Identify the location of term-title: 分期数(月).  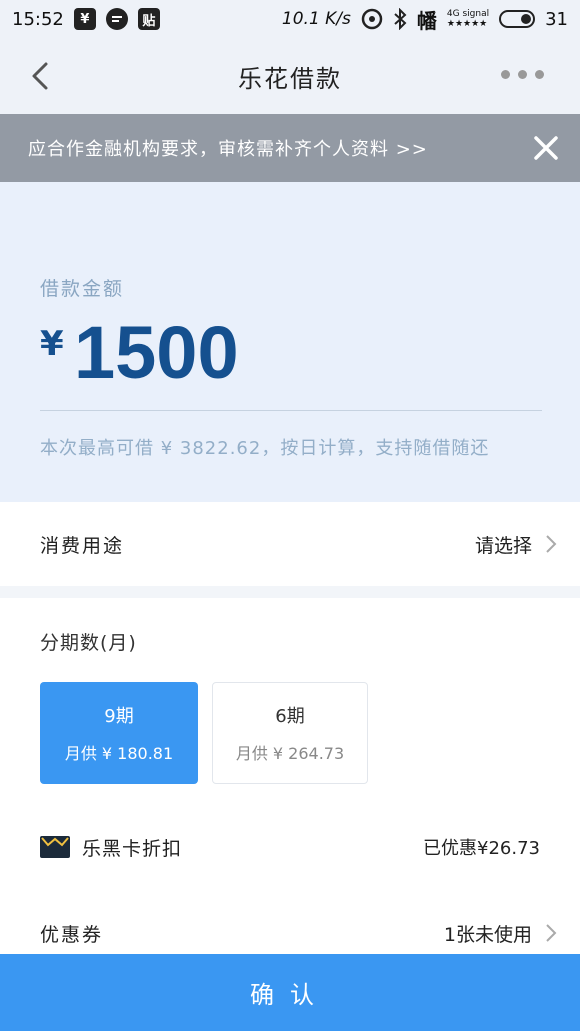
(88, 643).